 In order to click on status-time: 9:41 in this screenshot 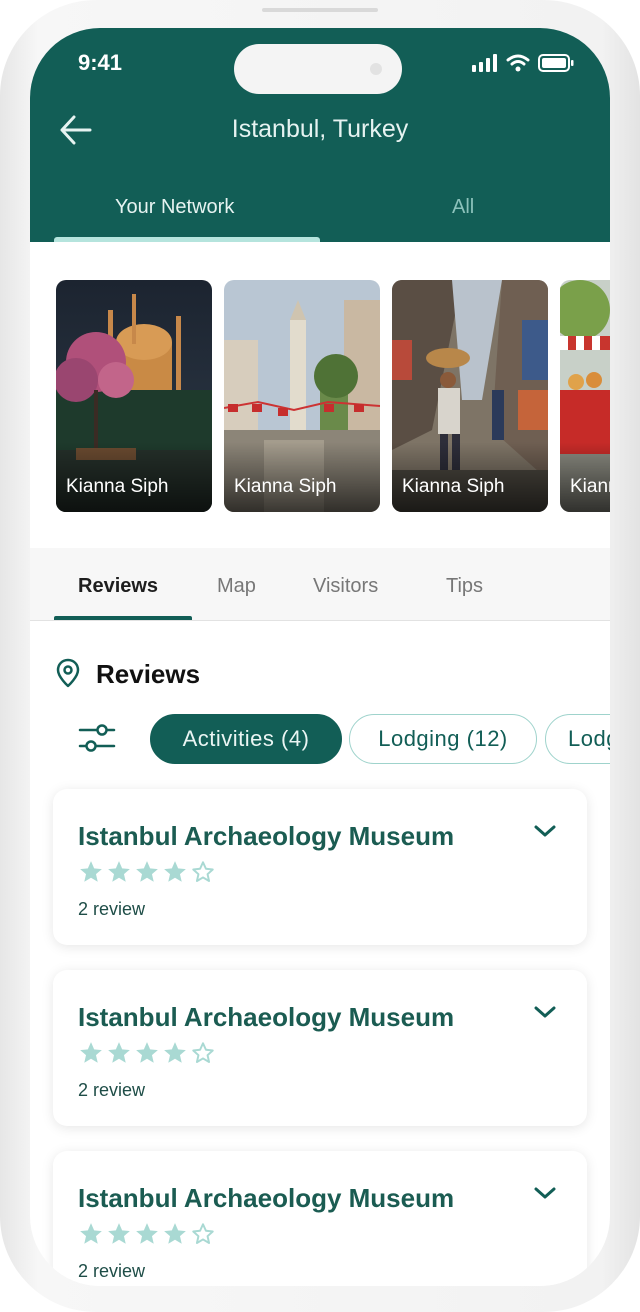, I will do `click(100, 62)`.